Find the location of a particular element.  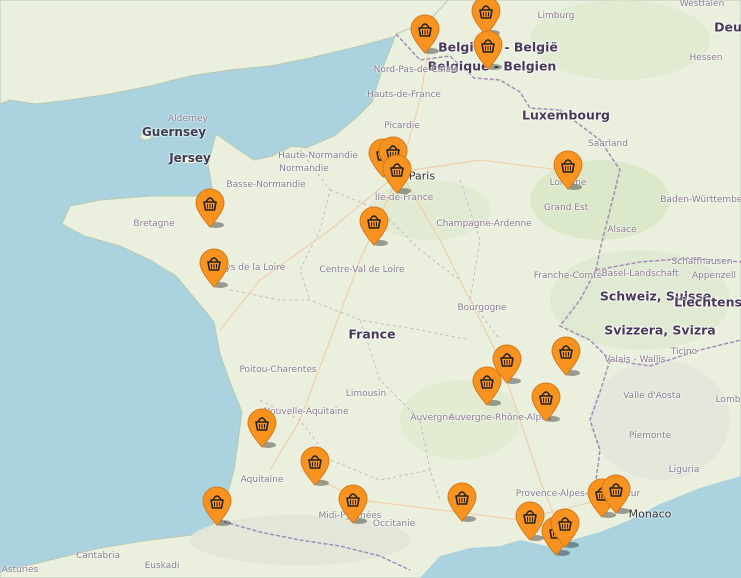

marker-toulon-east is located at coordinates (565, 528).